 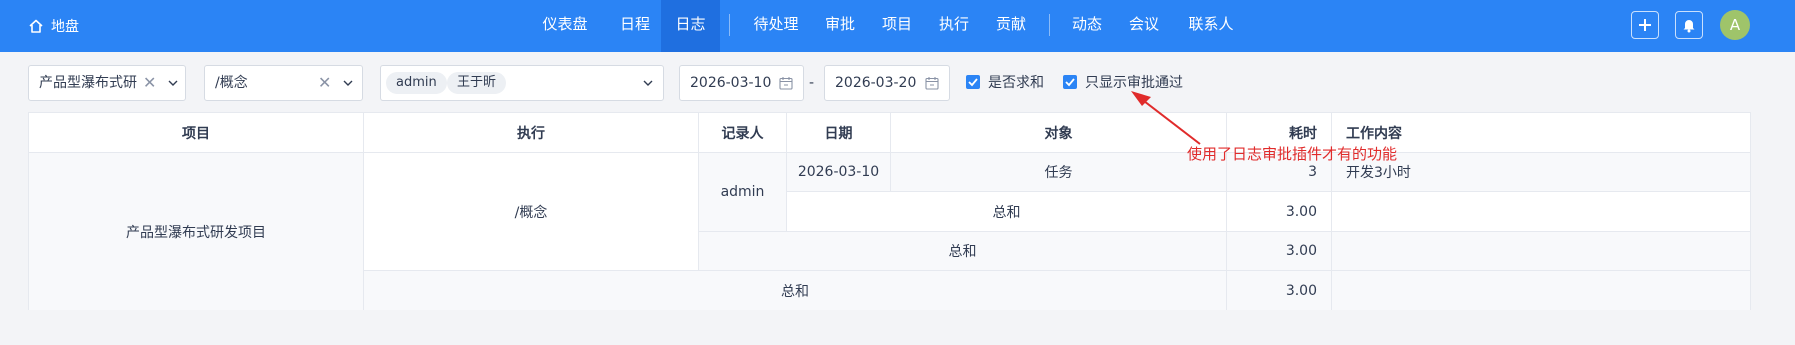 I want to click on plus-icon, so click(x=1645, y=25).